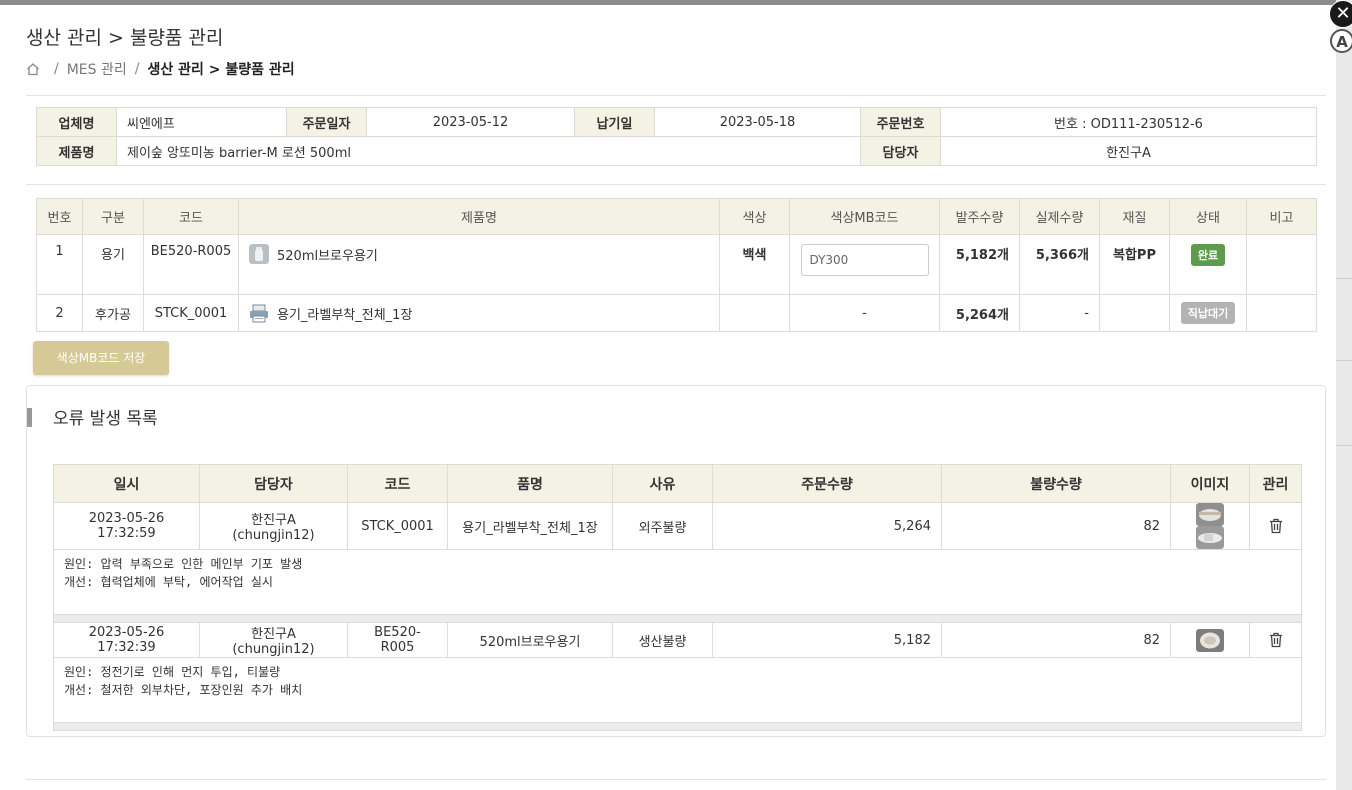 This screenshot has width=1352, height=790. I want to click on row-color, so click(754, 313).